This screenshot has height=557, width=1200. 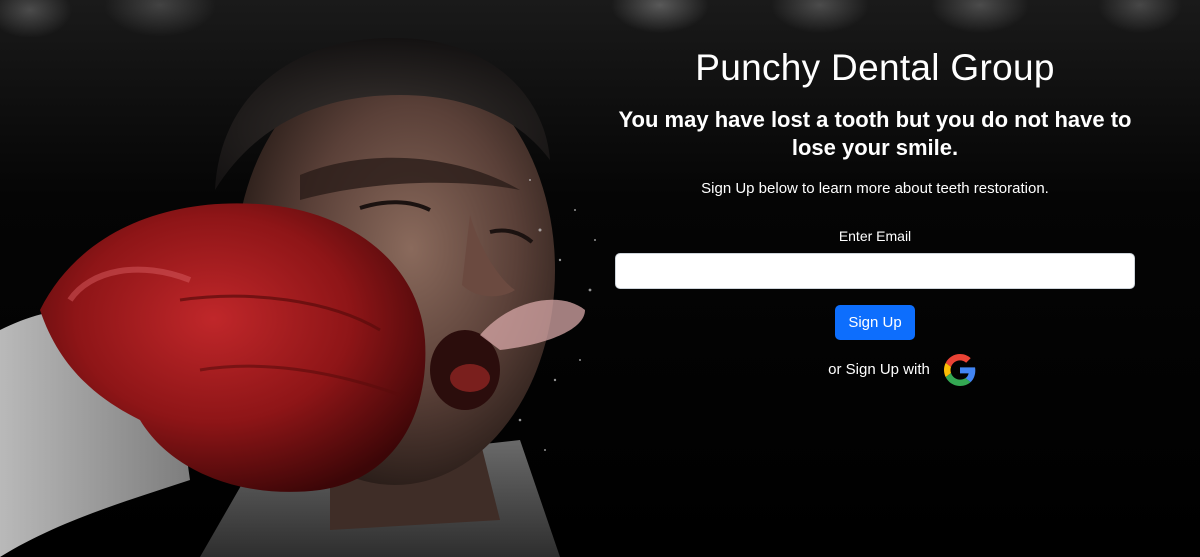 I want to click on google-icon, so click(x=959, y=369).